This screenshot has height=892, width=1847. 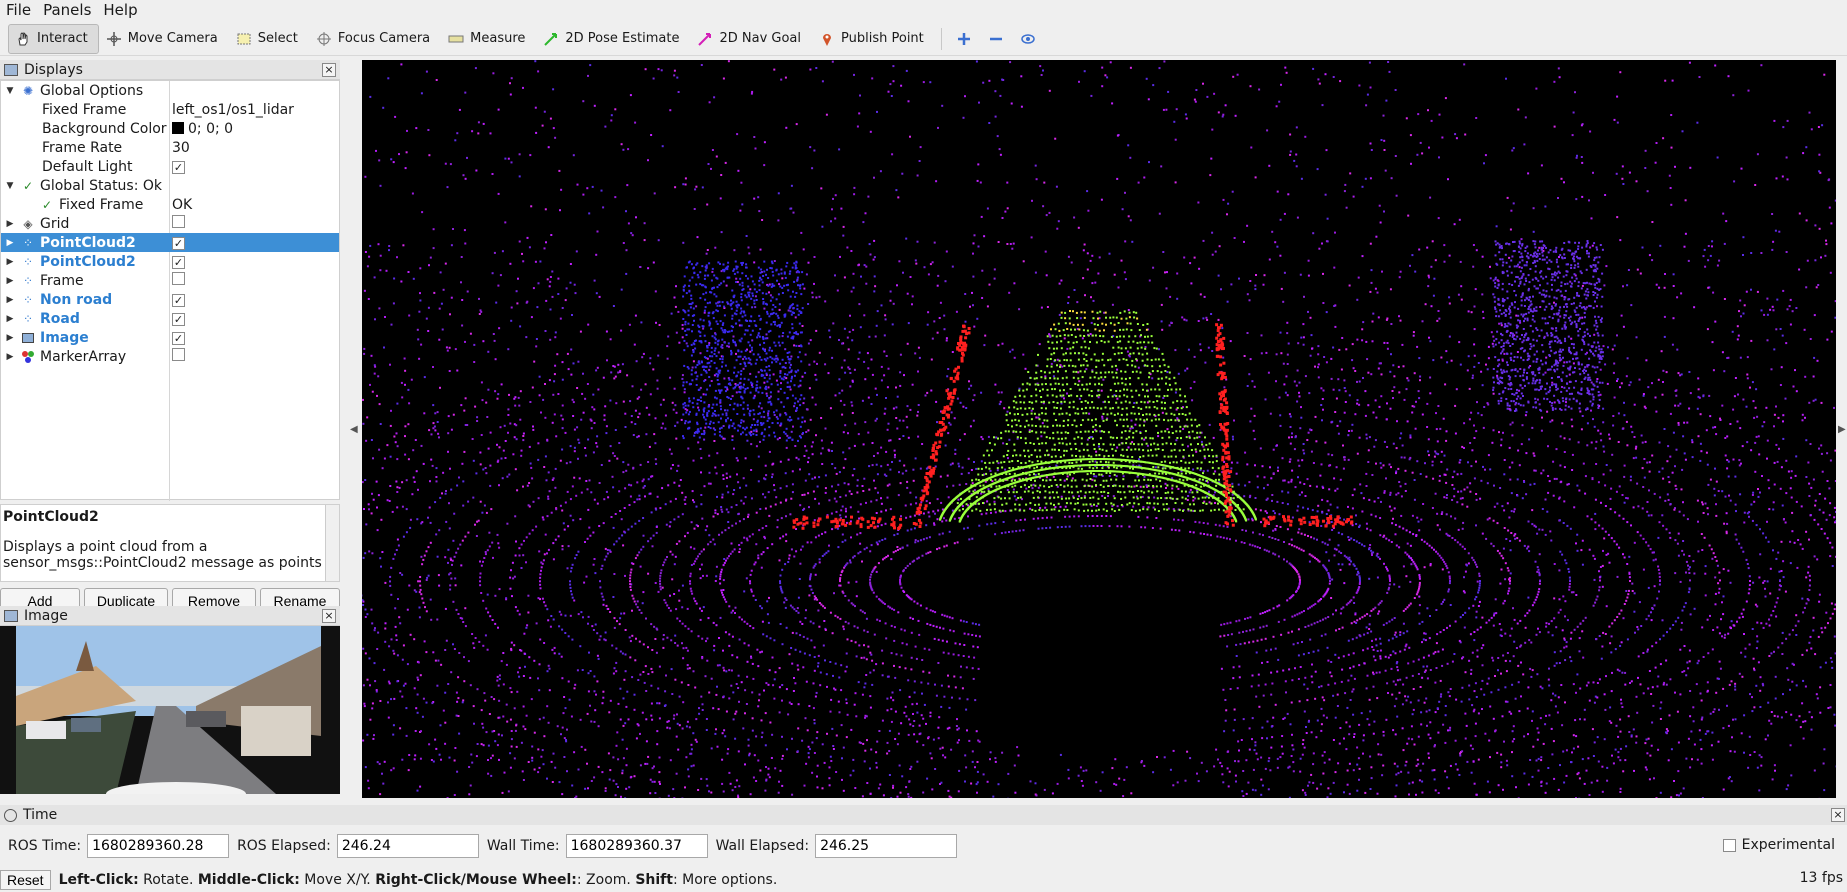 I want to click on description-scrollbar, so click(x=332, y=543).